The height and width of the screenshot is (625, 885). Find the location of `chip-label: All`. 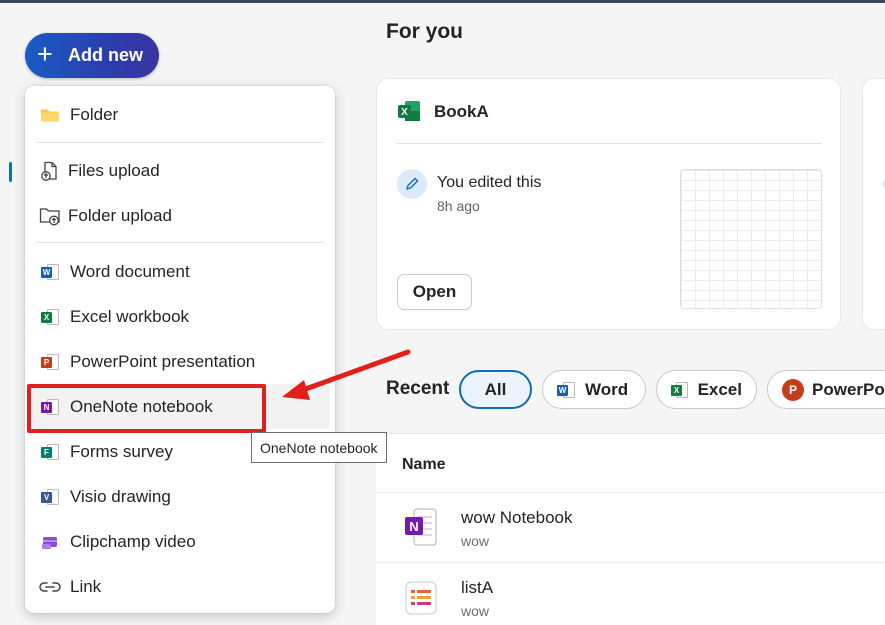

chip-label: All is located at coordinates (495, 389).